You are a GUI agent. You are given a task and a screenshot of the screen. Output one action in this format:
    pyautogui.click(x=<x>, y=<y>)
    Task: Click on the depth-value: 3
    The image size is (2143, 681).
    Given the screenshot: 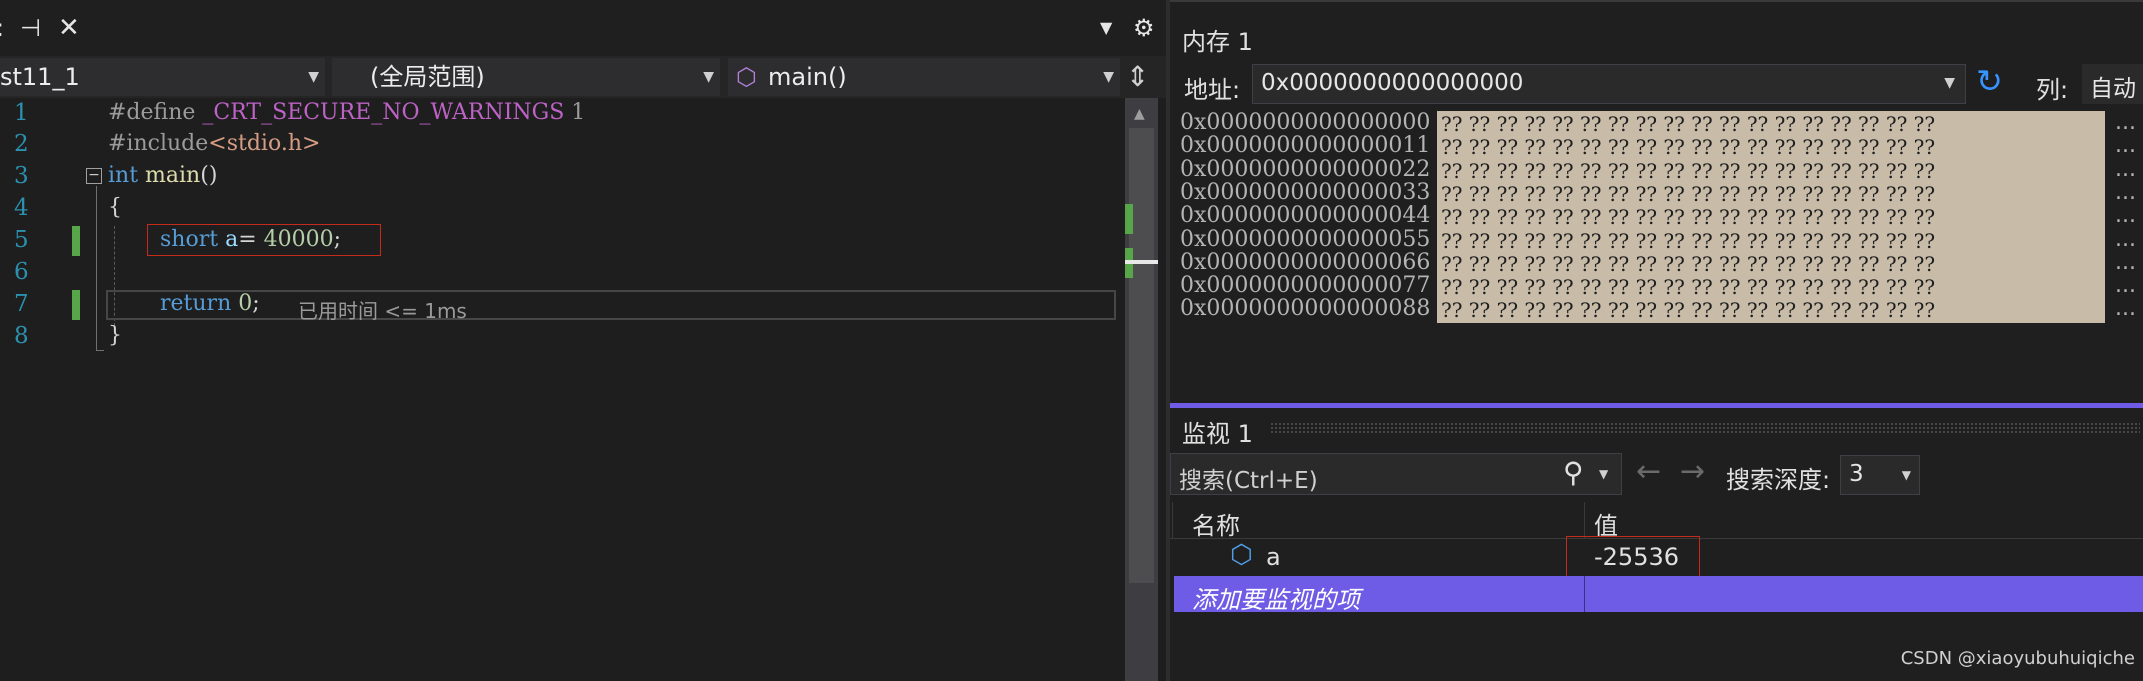 What is the action you would take?
    pyautogui.click(x=1856, y=474)
    